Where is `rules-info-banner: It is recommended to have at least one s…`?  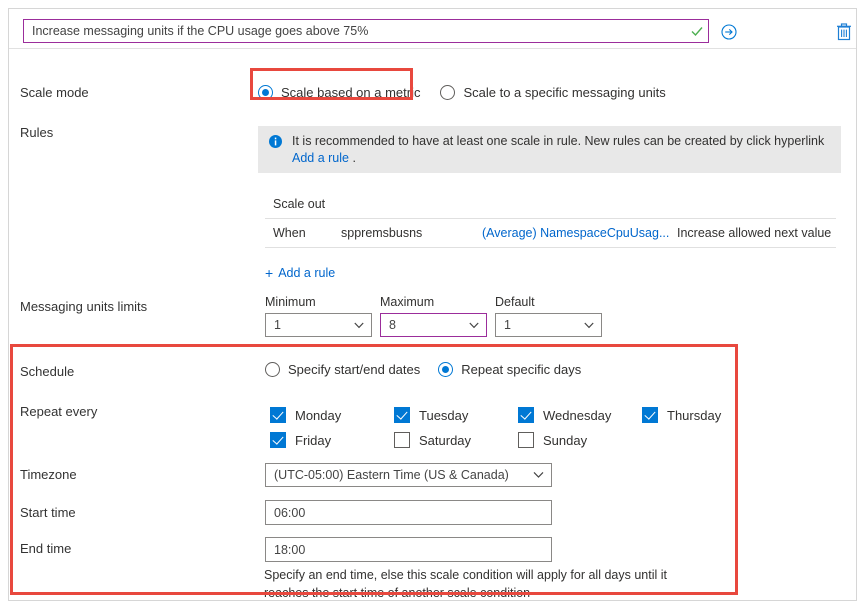 rules-info-banner: It is recommended to have at least one s… is located at coordinates (549, 149).